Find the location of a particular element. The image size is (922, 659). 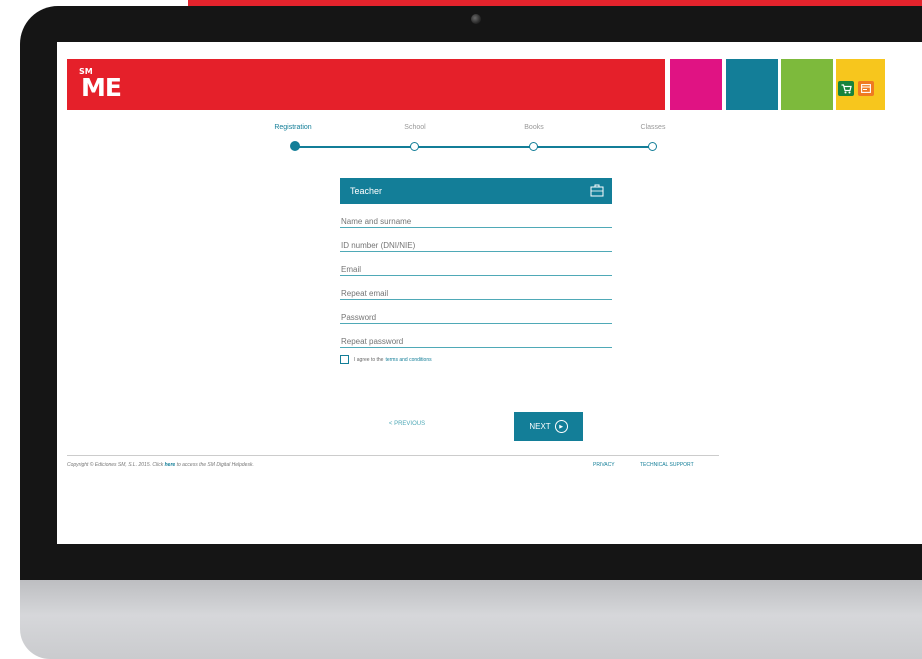

header-tile-green is located at coordinates (807, 84).